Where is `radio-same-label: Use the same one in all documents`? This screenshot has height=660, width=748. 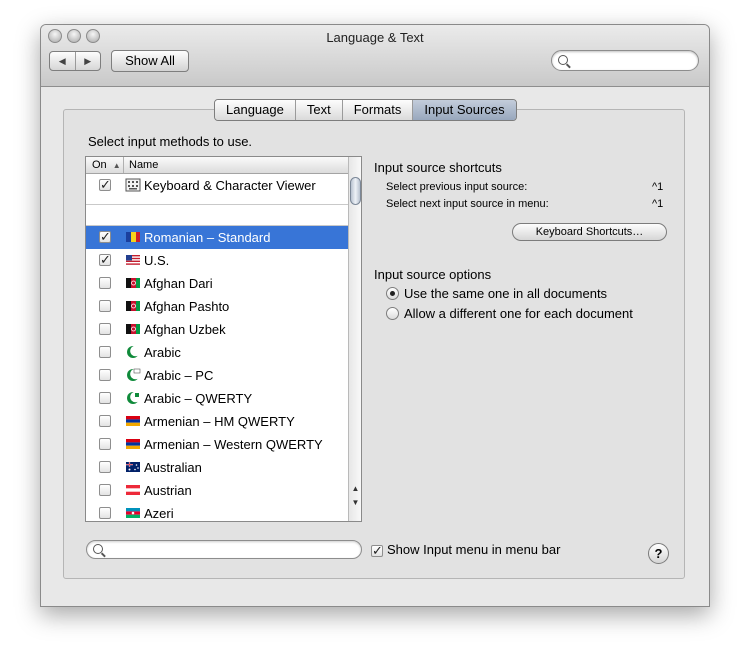
radio-same-label: Use the same one in all documents is located at coordinates (506, 293).